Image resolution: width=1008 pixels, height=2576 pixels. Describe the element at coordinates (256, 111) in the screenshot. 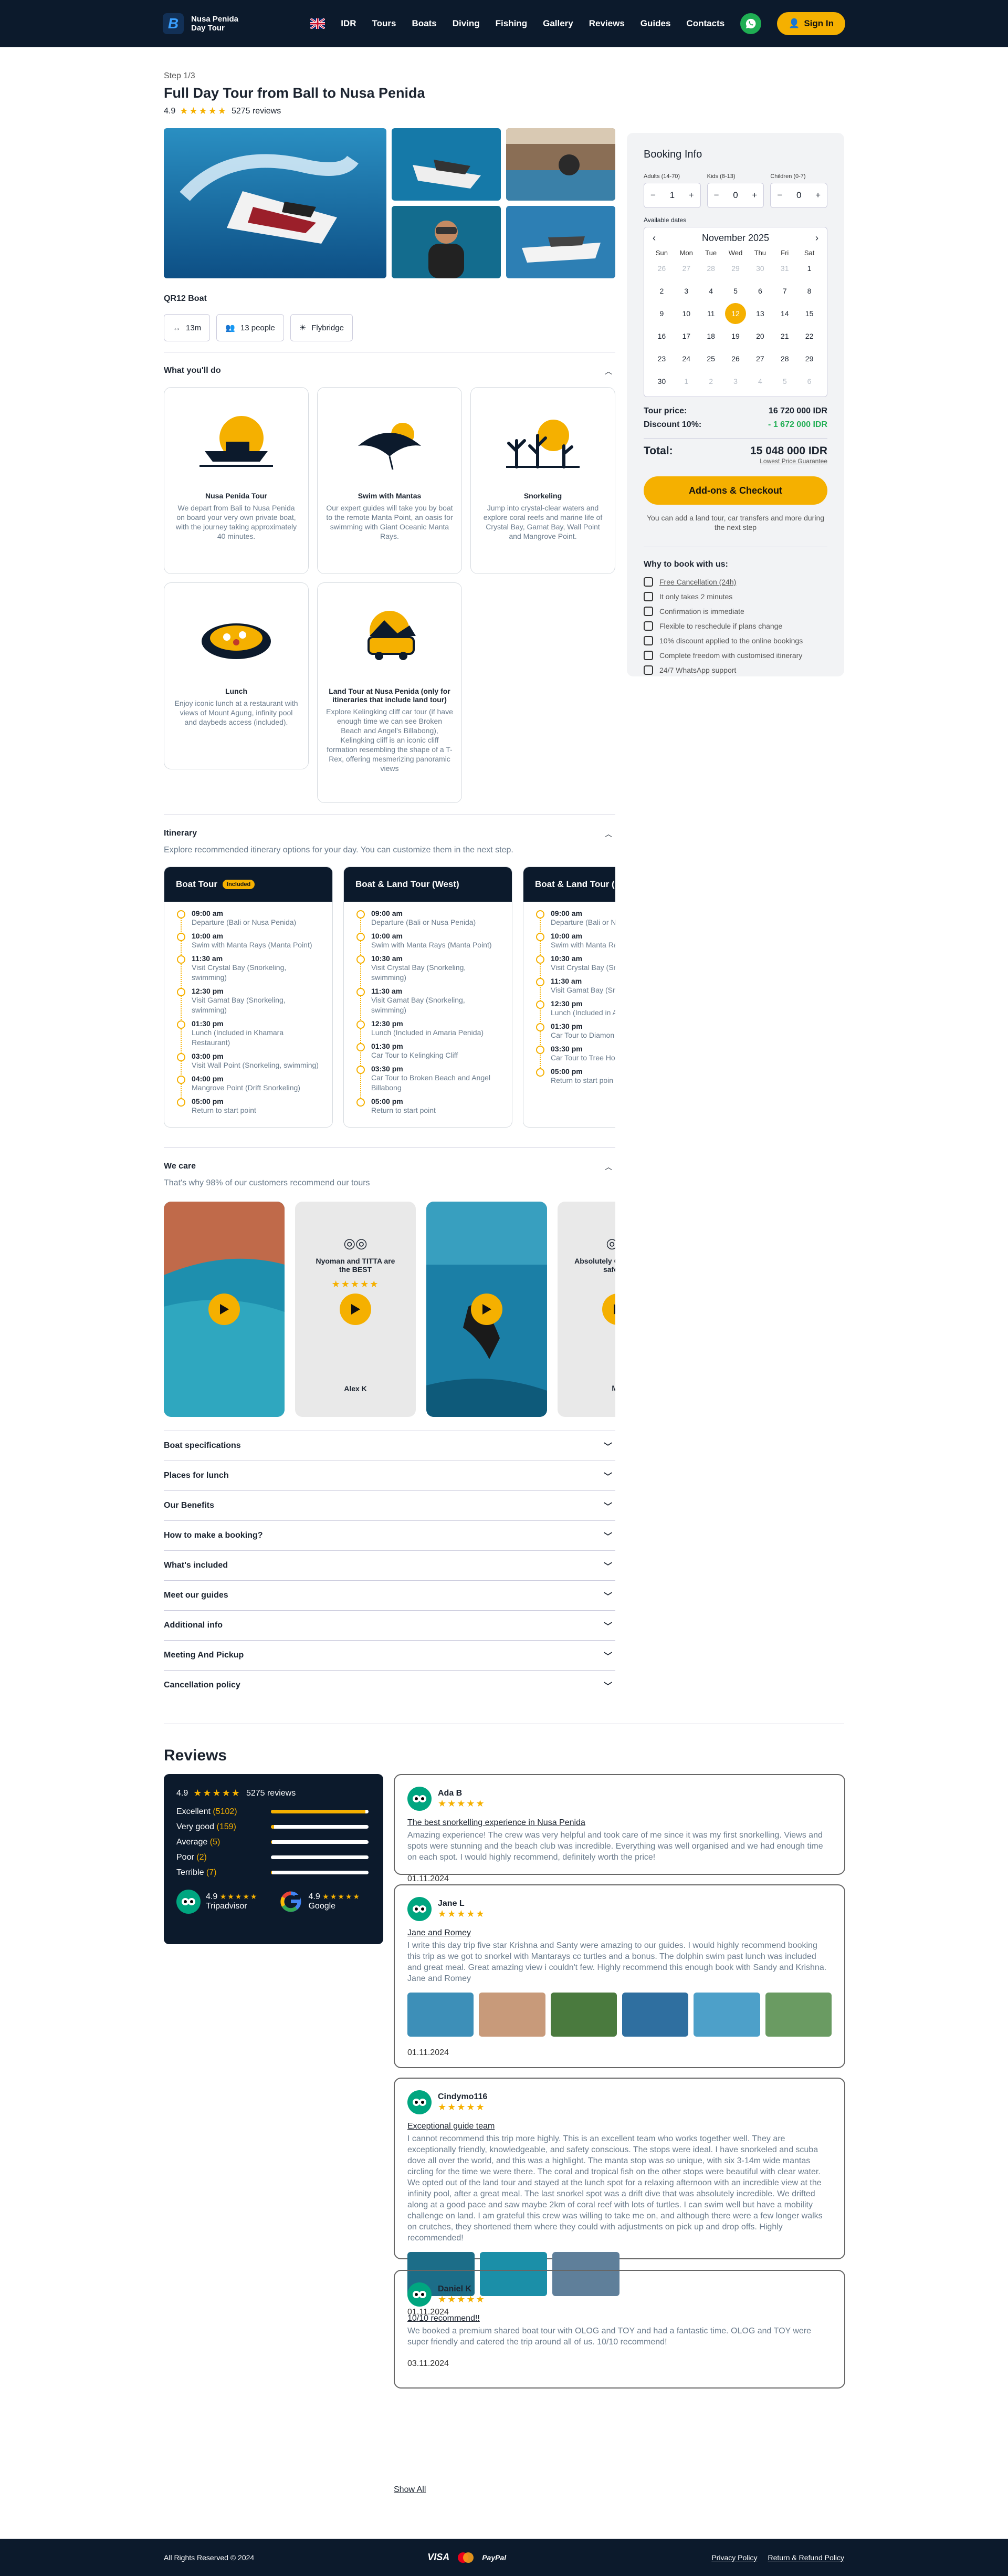

I see `reviews-count: 5275 reviews` at that location.